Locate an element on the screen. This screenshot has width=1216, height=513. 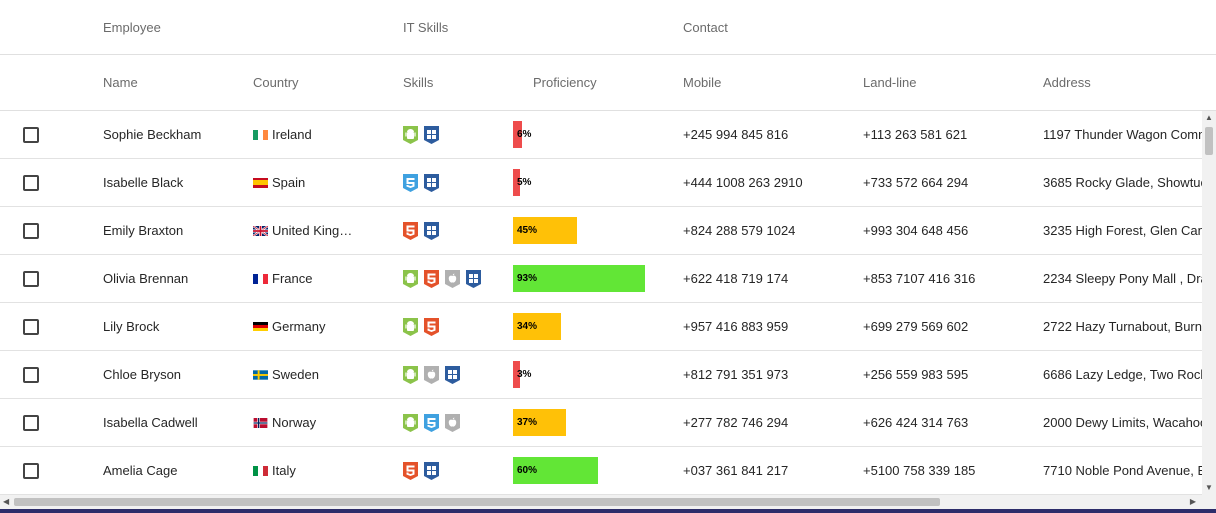
cell-country: France is located at coordinates (323, 278).